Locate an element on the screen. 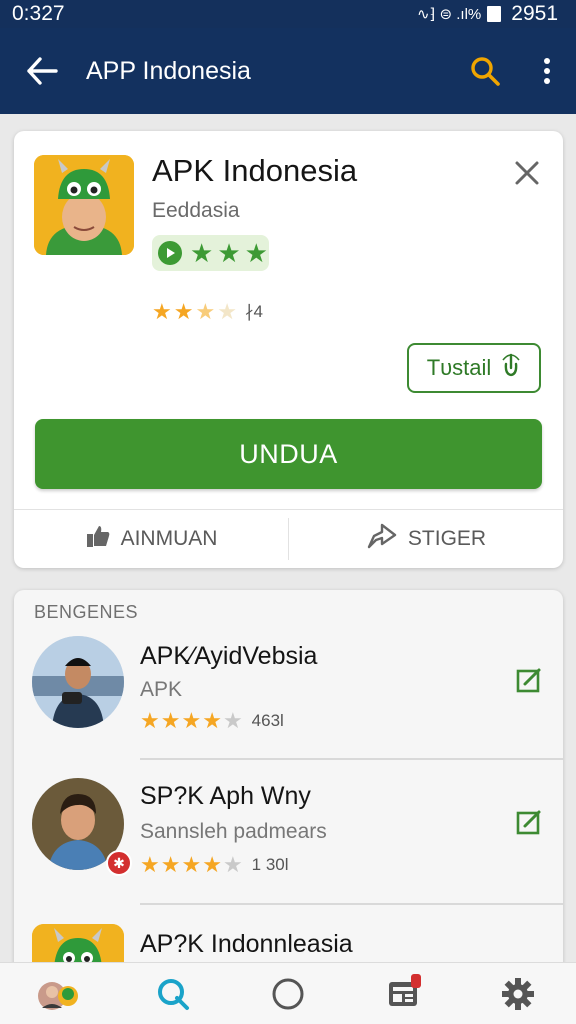  install-button: Tᴜstail is located at coordinates (474, 368).